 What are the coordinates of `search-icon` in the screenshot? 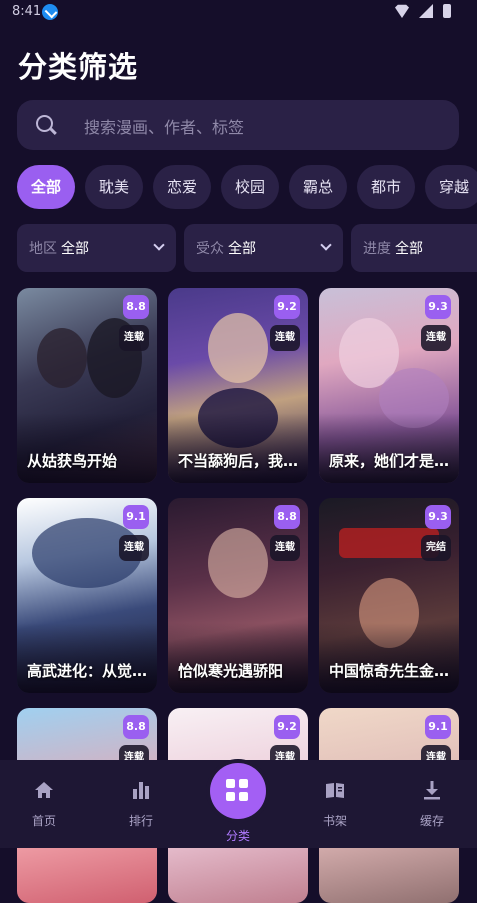 It's located at (44, 123).